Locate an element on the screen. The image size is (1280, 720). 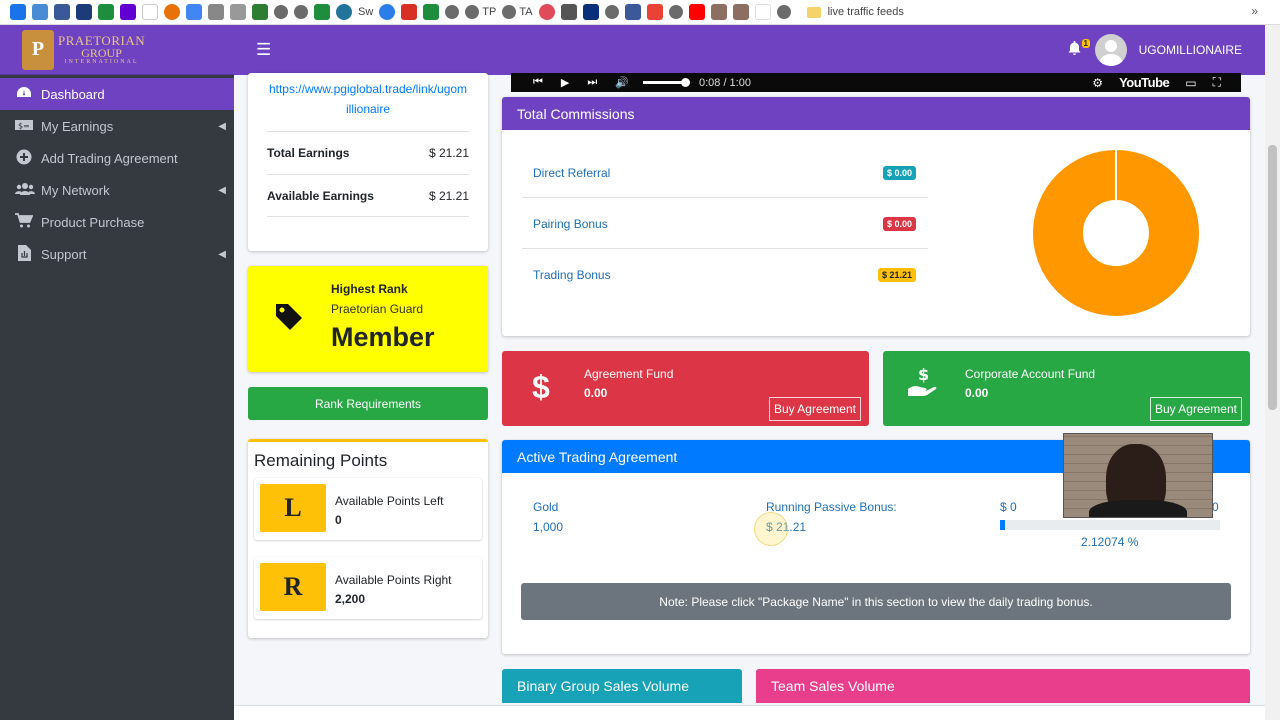
gear-bookmark-icon is located at coordinates (62, 12).